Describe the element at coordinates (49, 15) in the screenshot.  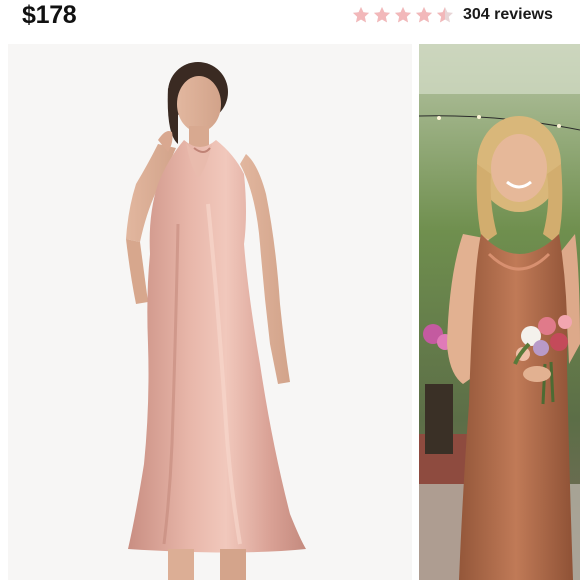
I see `product-price: $178` at that location.